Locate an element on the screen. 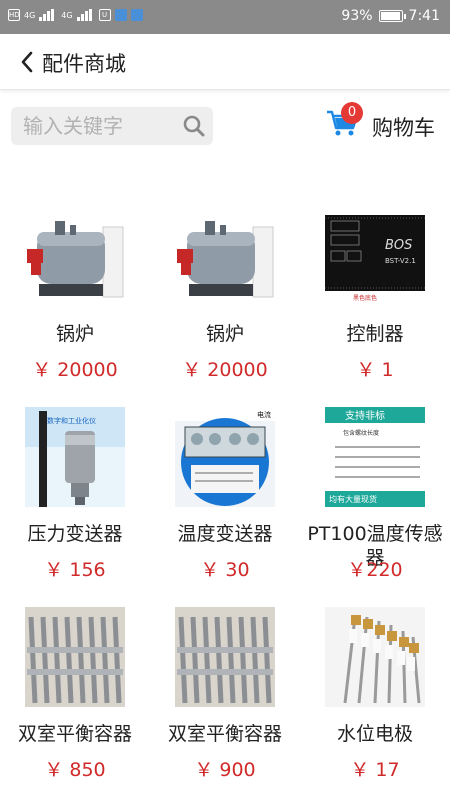 This screenshot has width=450, height=800. product-card: 数字和工业化仪 压力变送器 ￥ 156 is located at coordinates (75, 490).